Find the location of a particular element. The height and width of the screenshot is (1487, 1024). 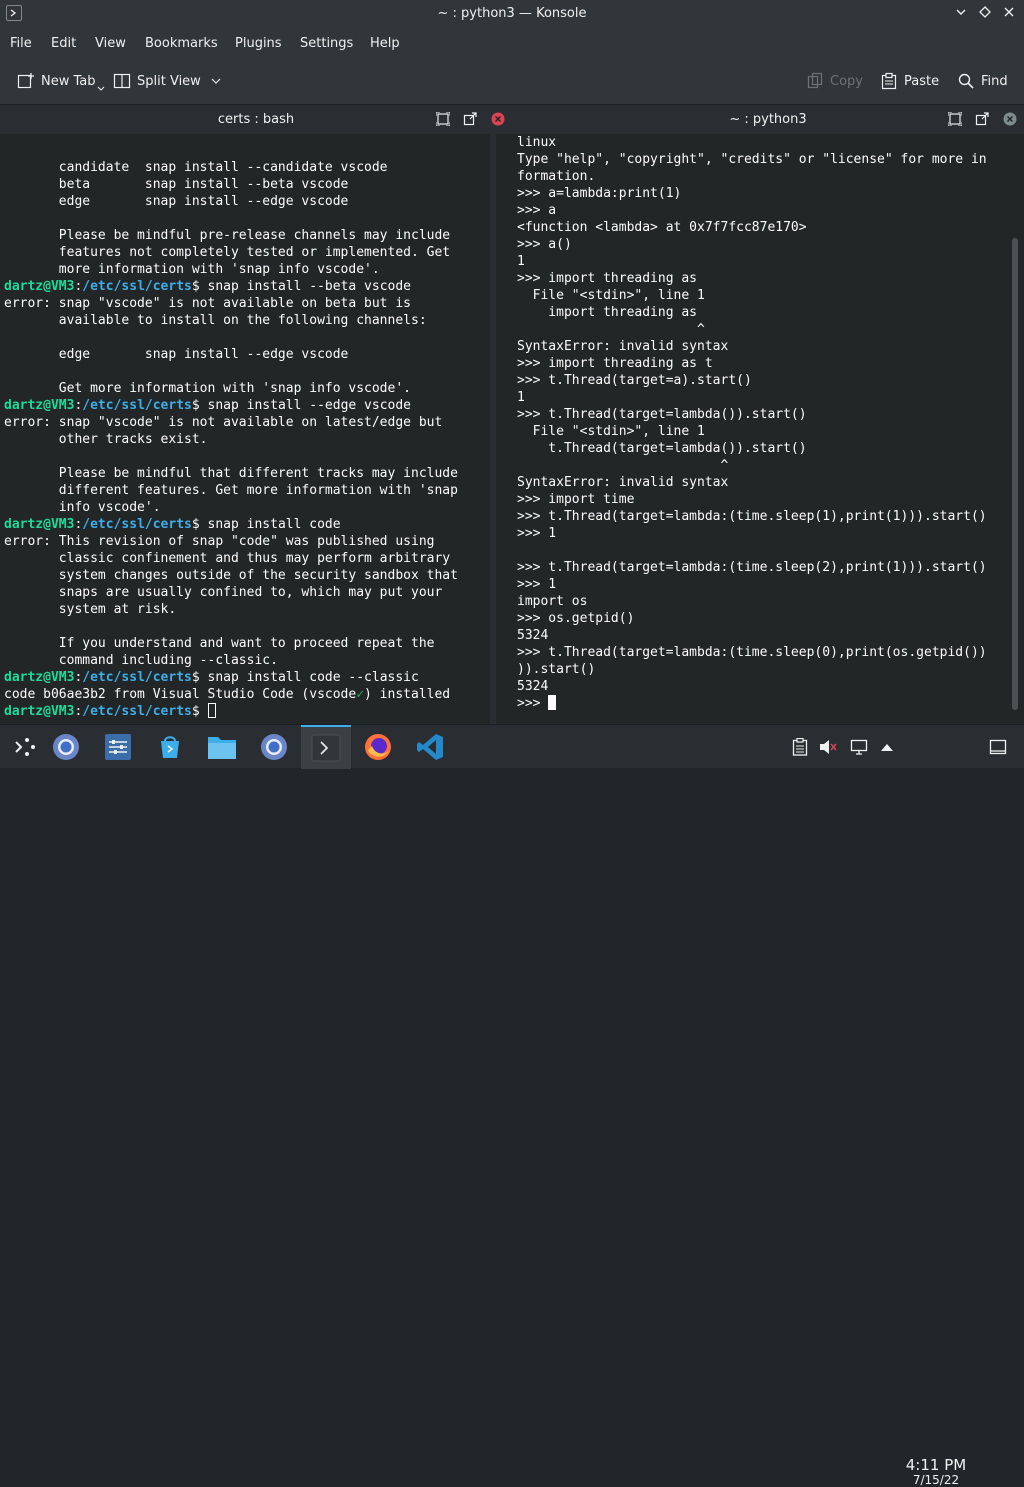

taskbar-vscode is located at coordinates (430, 747).